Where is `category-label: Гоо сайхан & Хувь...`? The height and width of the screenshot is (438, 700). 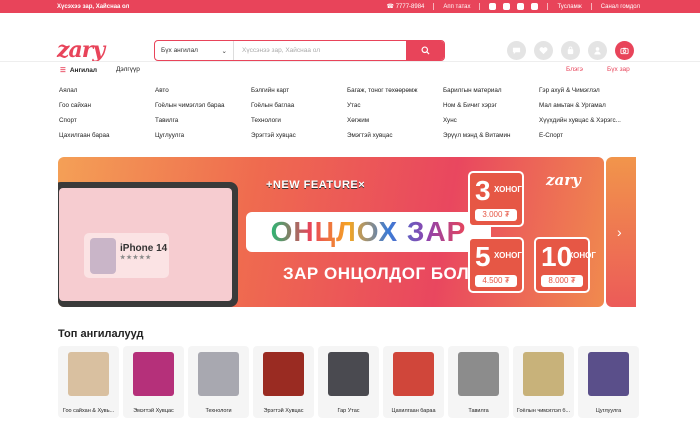 category-label: Гоо сайхан & Хувь... is located at coordinates (88, 411).